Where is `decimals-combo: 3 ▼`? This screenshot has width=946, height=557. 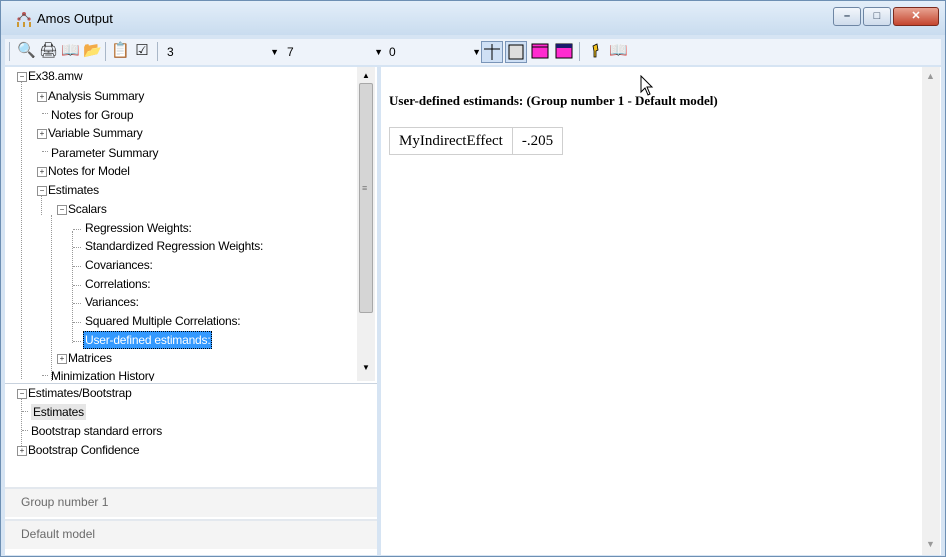 decimals-combo: 3 ▼ is located at coordinates (223, 52).